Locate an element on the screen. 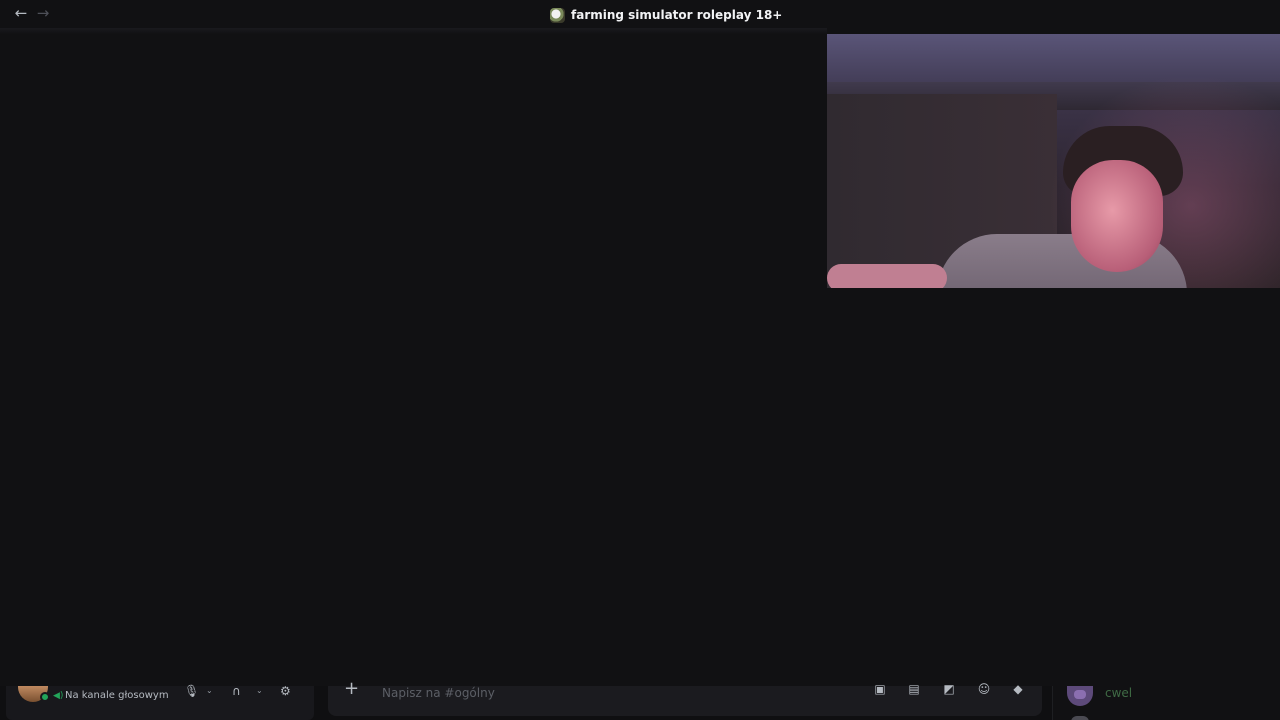  microphone-icon: 🎙 is located at coordinates (191, 692).